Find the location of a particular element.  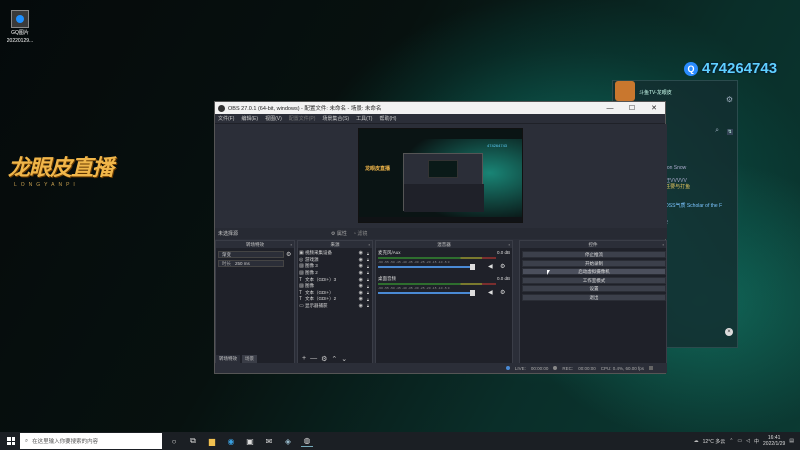

live-time: 00:00:00 is located at coordinates (539, 368).